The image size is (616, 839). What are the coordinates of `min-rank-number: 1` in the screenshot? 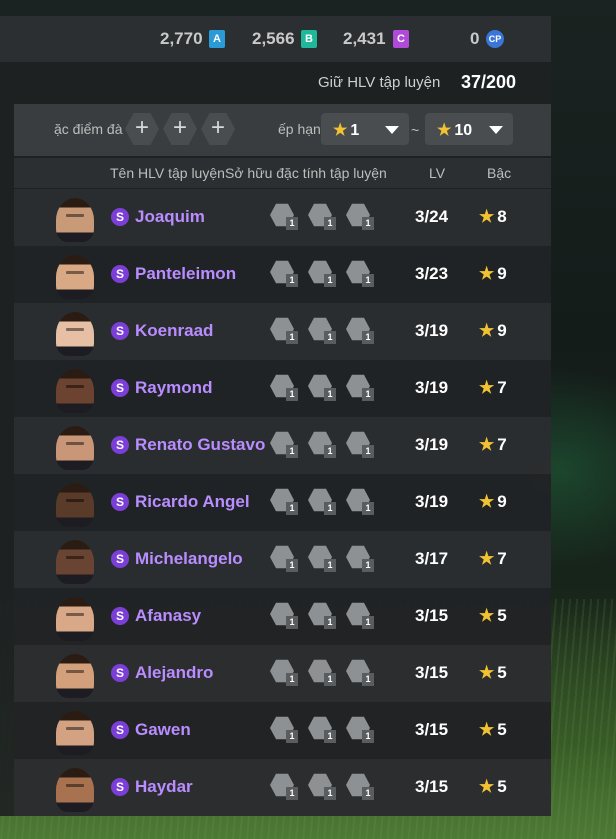 It's located at (355, 130).